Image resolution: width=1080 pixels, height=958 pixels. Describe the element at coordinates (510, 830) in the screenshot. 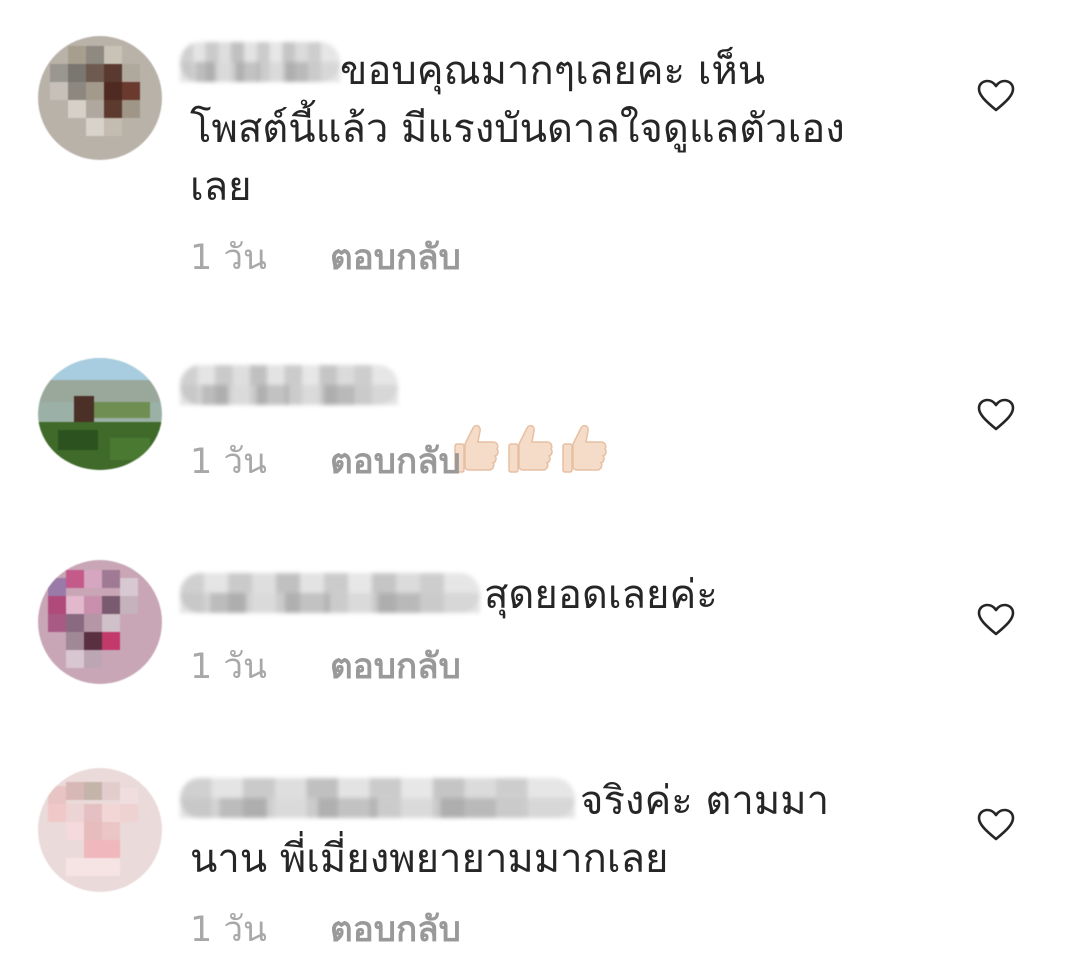

I see `comment-text: จริงค่ะ ตามมา นาน พี่เมี่ยงพยายามมากเลย` at that location.